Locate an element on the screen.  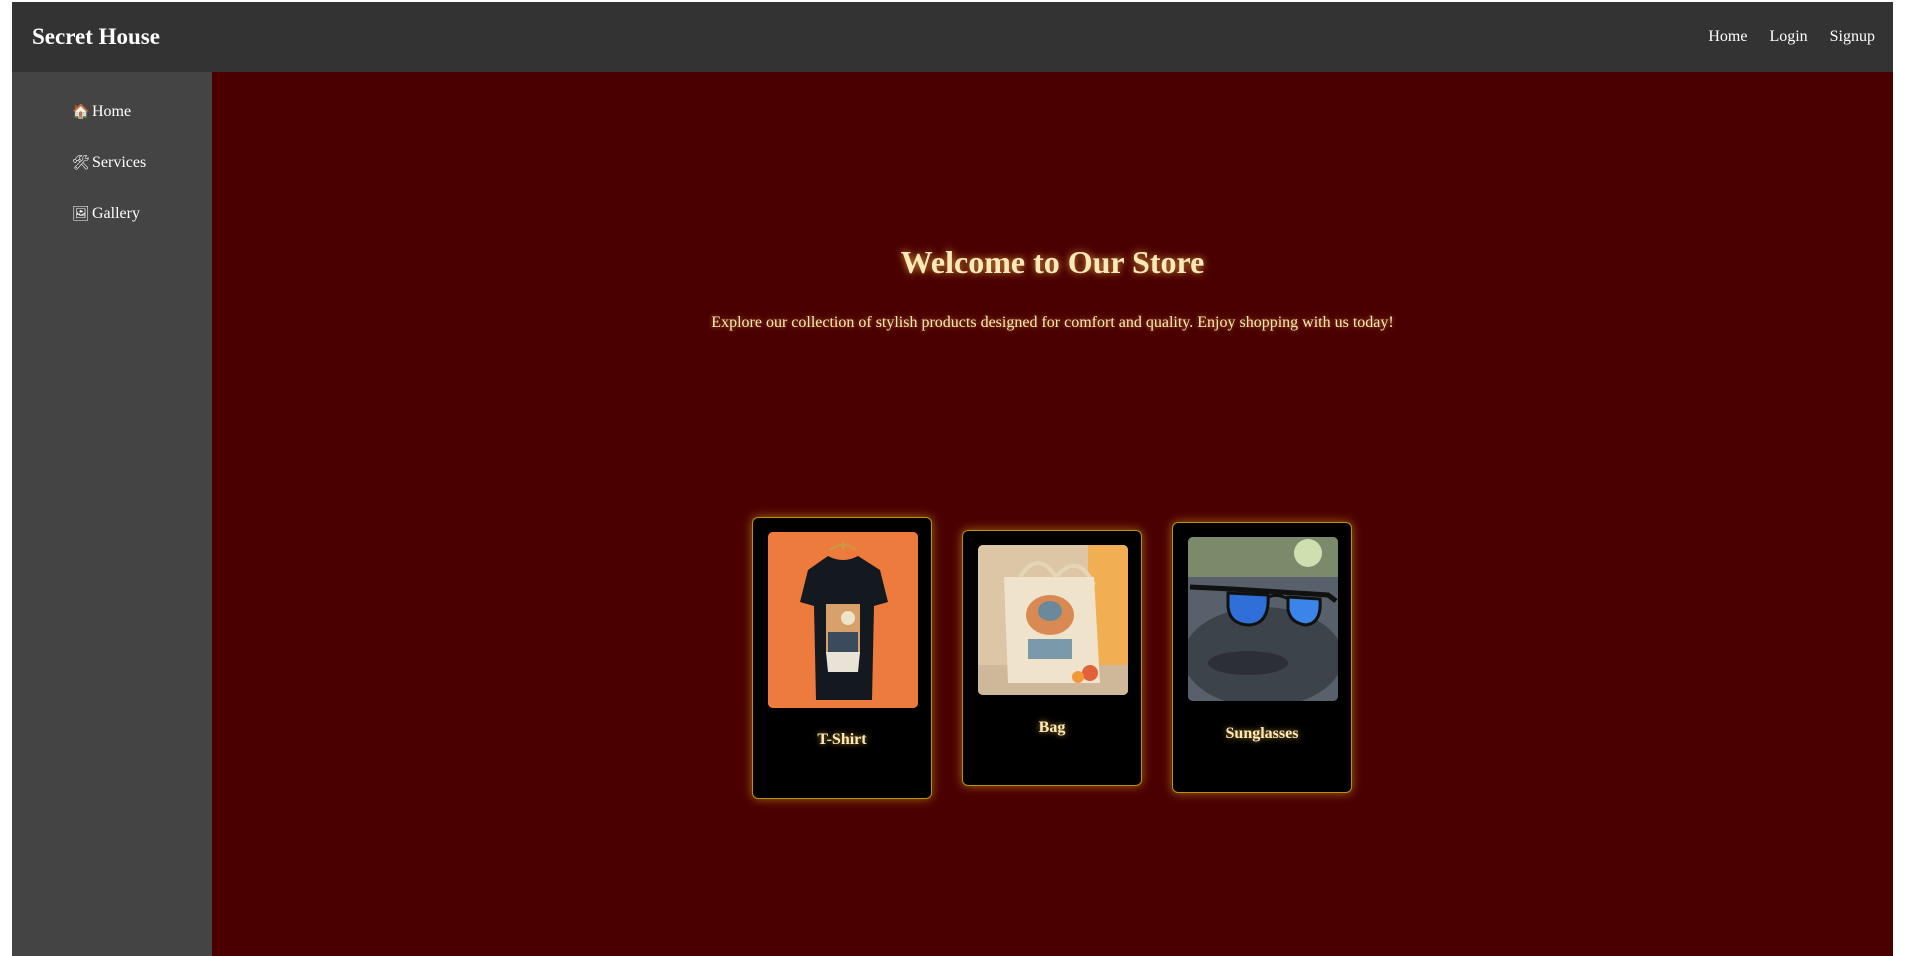
product-card-sunglasses: Sunglasses is located at coordinates (1262, 657).